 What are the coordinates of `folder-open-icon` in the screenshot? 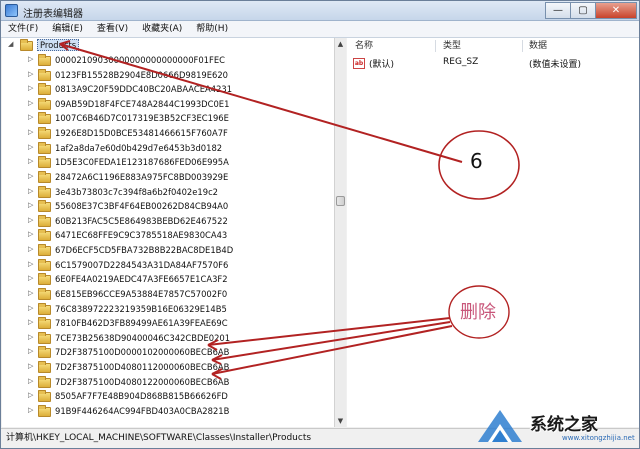 It's located at (26, 45).